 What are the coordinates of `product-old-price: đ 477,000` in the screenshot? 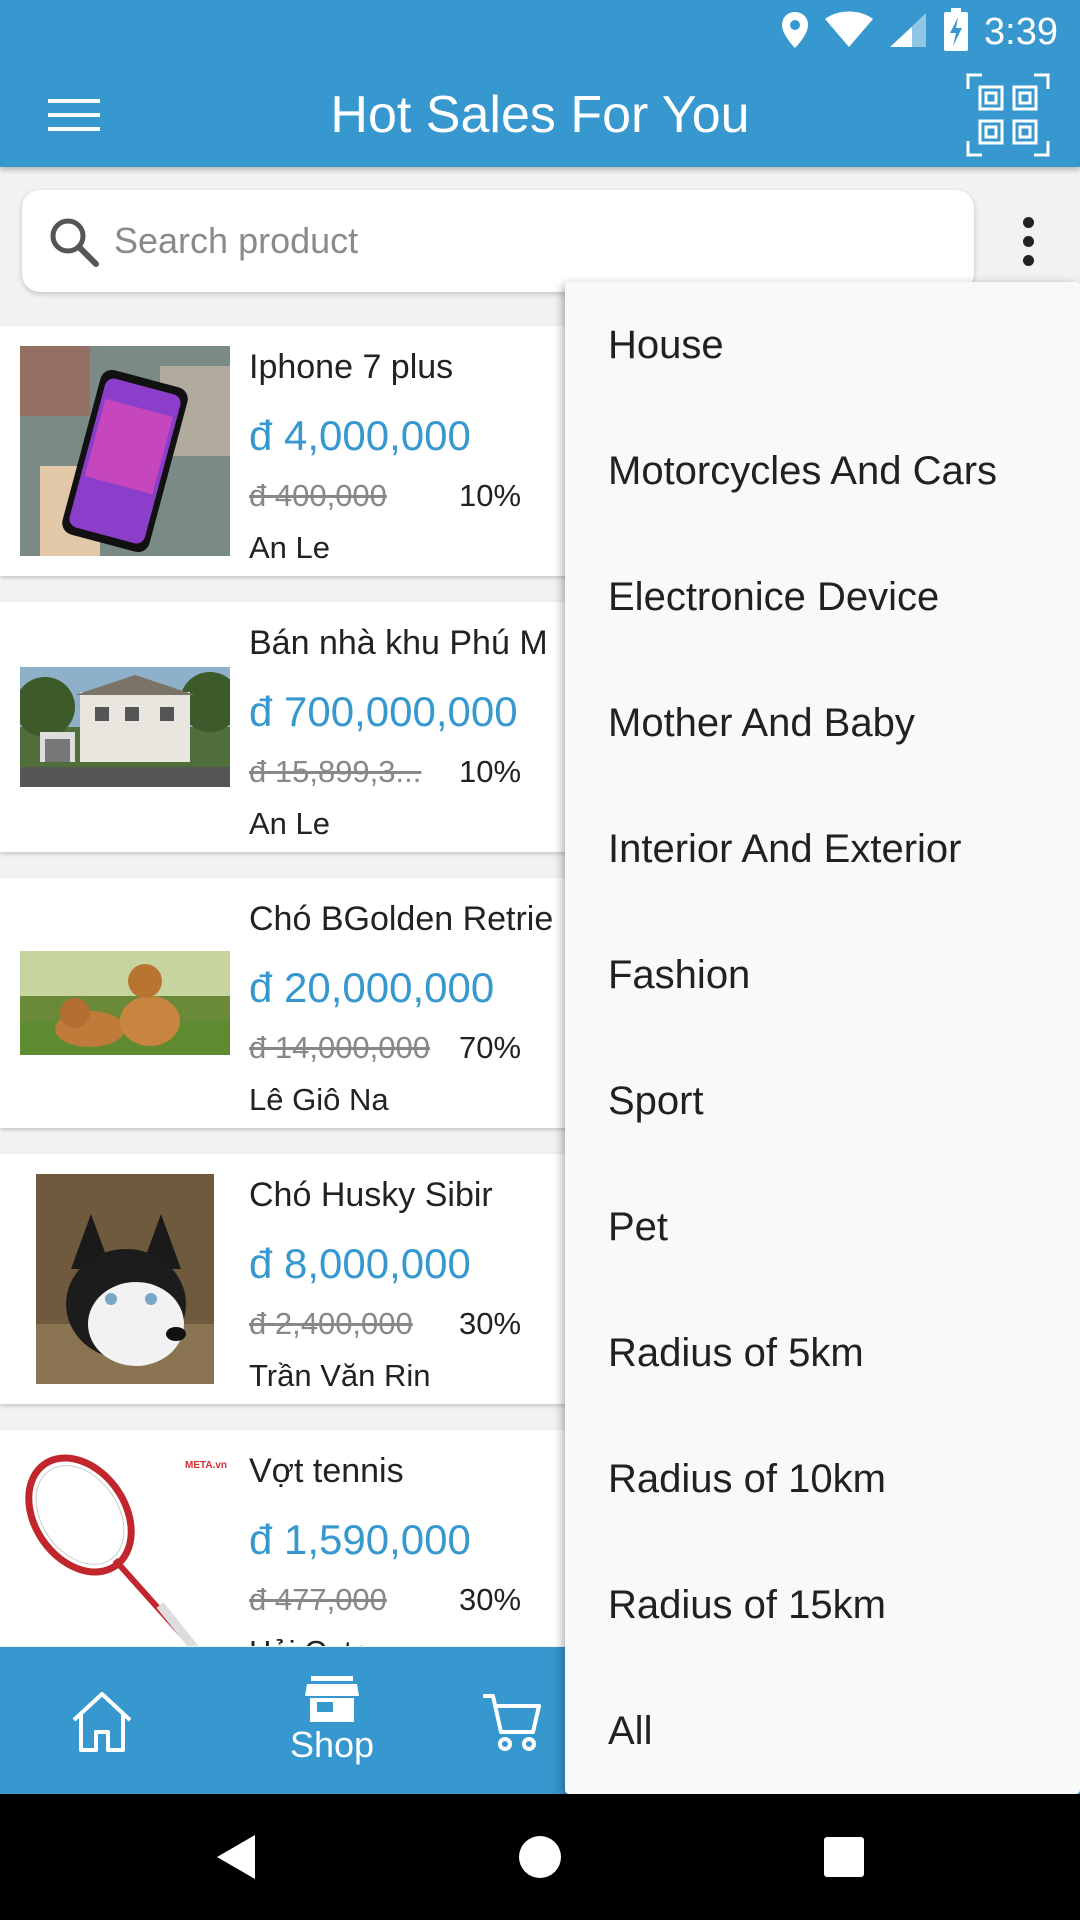 It's located at (318, 1599).